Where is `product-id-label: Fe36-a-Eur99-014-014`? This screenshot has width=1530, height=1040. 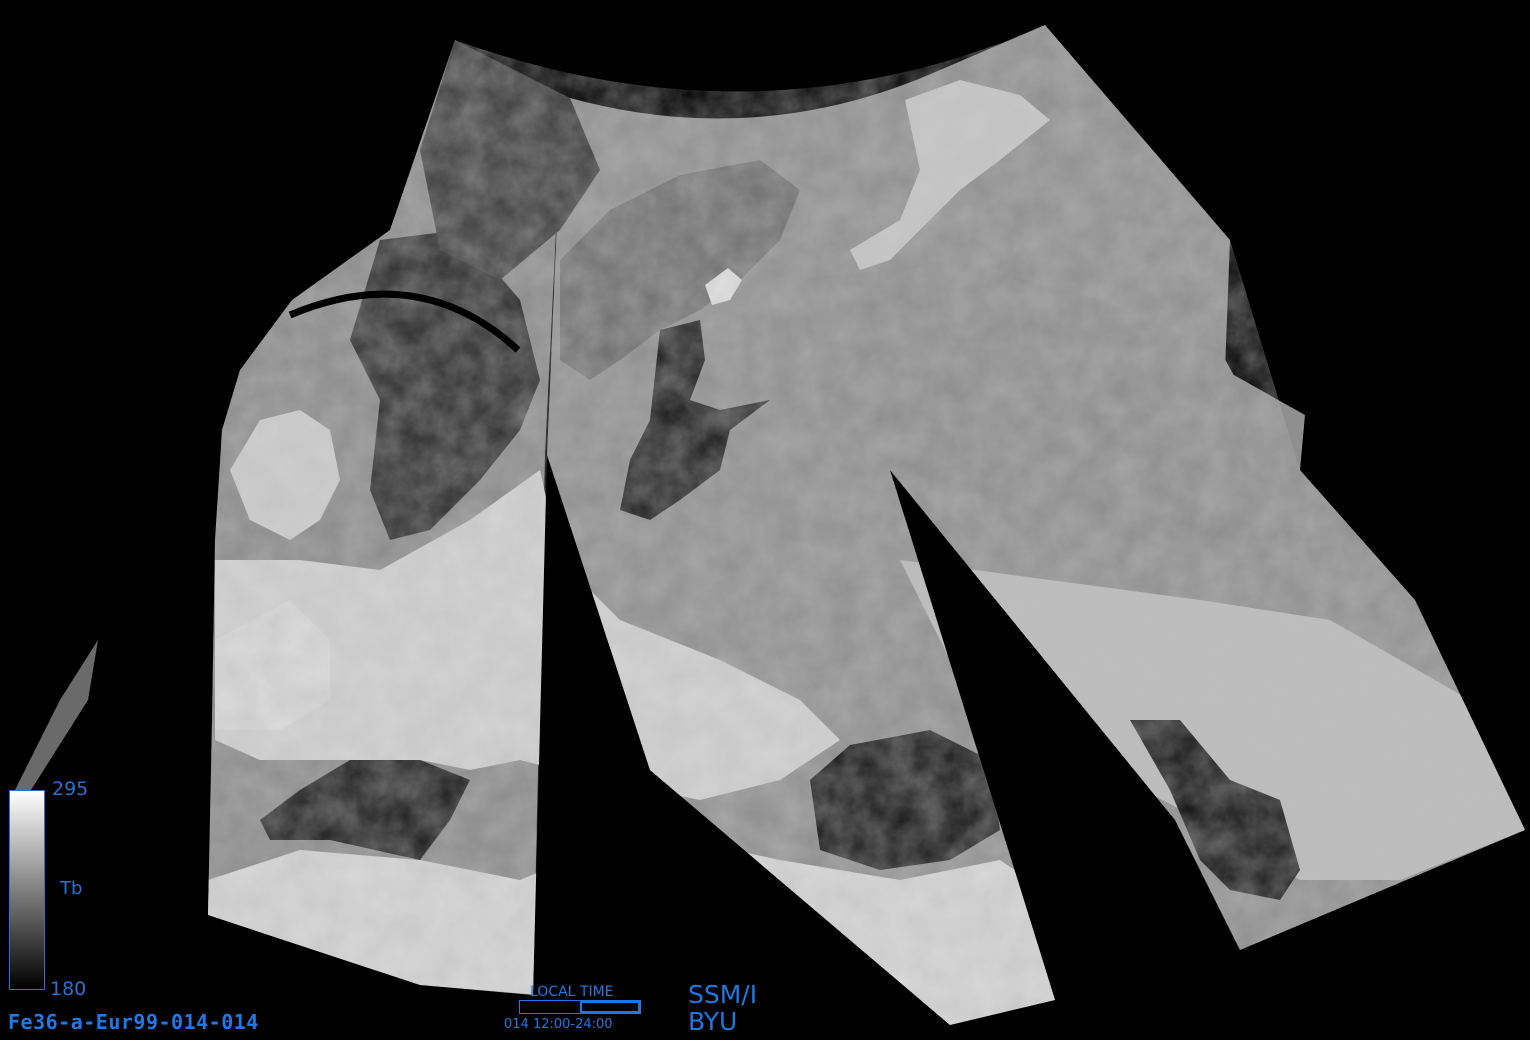
product-id-label: Fe36-a-Eur99-014-014 is located at coordinates (133, 1022).